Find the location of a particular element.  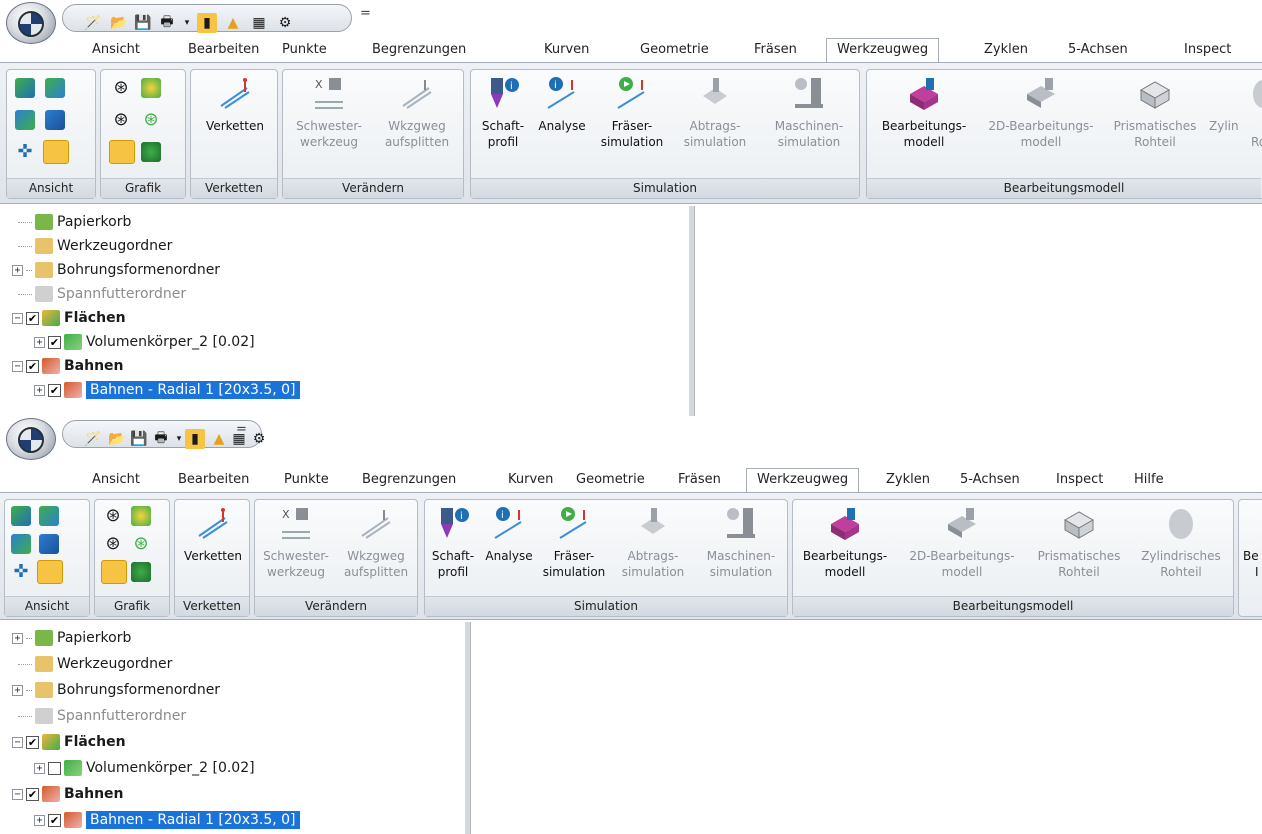

print-dropdown-icon: ▾ is located at coordinates (187, 23).